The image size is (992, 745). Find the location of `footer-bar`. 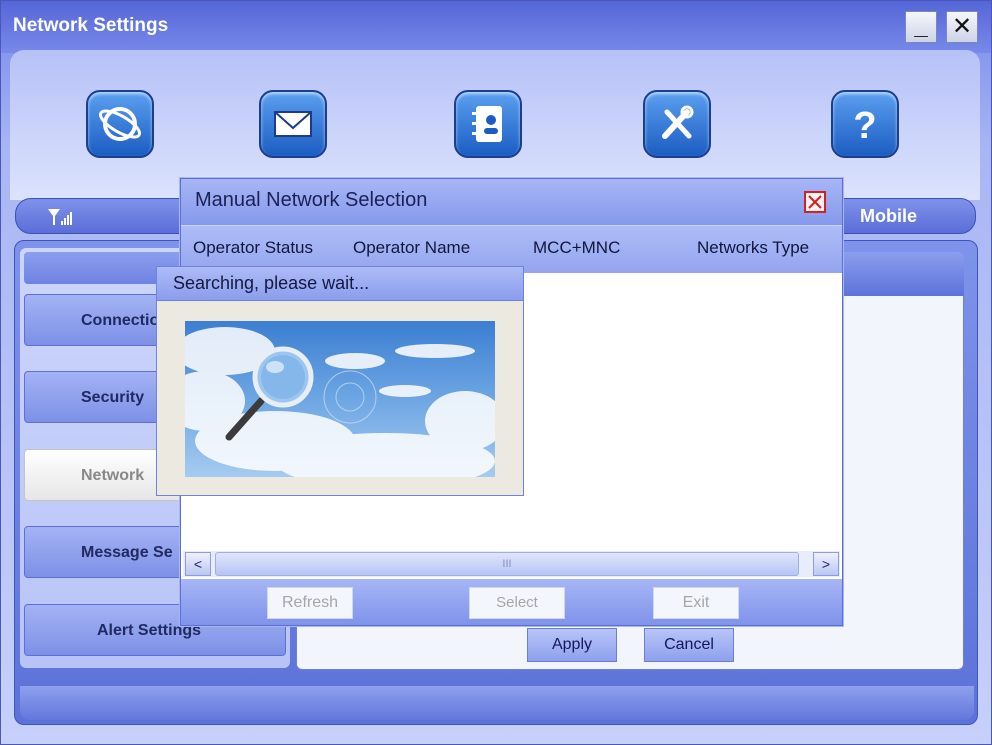

footer-bar is located at coordinates (497, 703).